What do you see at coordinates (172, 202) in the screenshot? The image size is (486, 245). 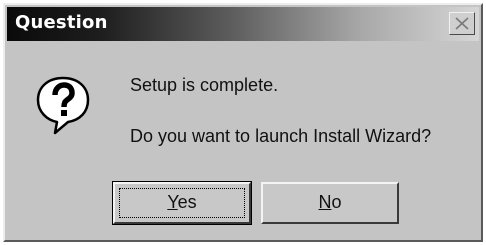 I see `yes-mnemonic: Y` at bounding box center [172, 202].